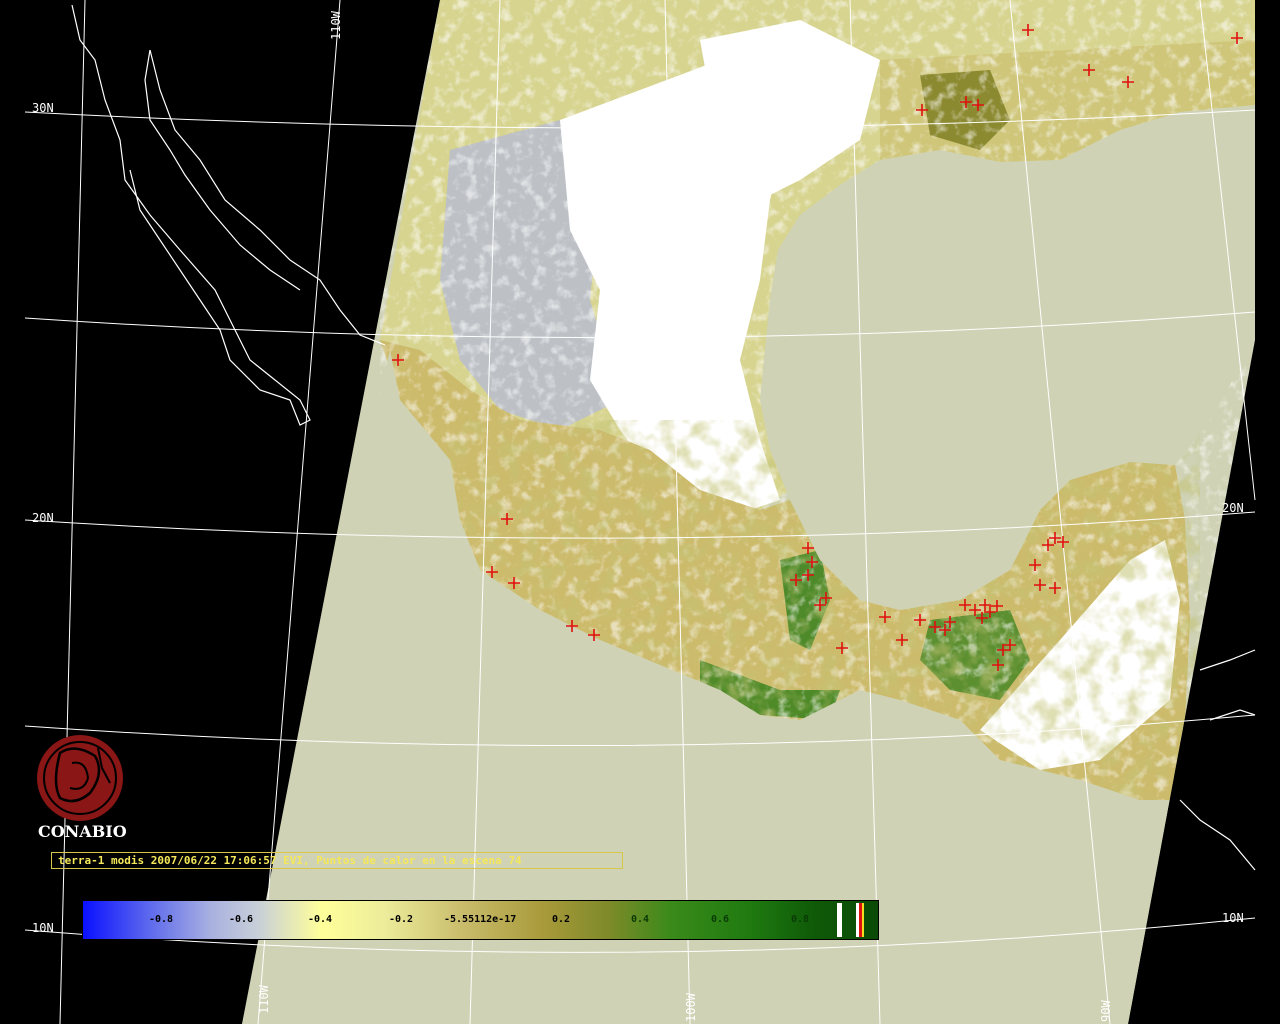 This screenshot has width=1280, height=1024. What do you see at coordinates (336, 25) in the screenshot?
I see `lon-label-110w-top: 110W` at bounding box center [336, 25].